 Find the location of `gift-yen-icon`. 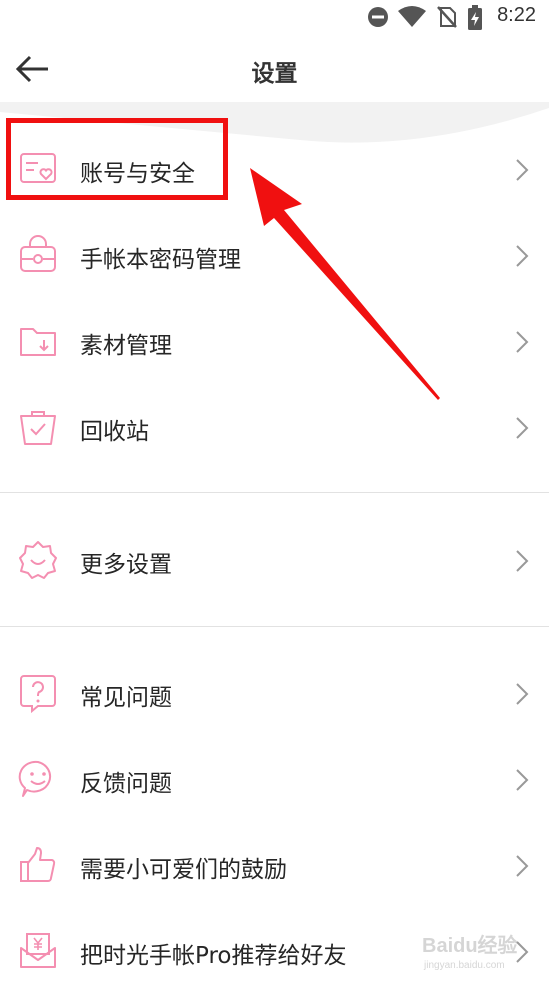

gift-yen-icon is located at coordinates (38, 950).